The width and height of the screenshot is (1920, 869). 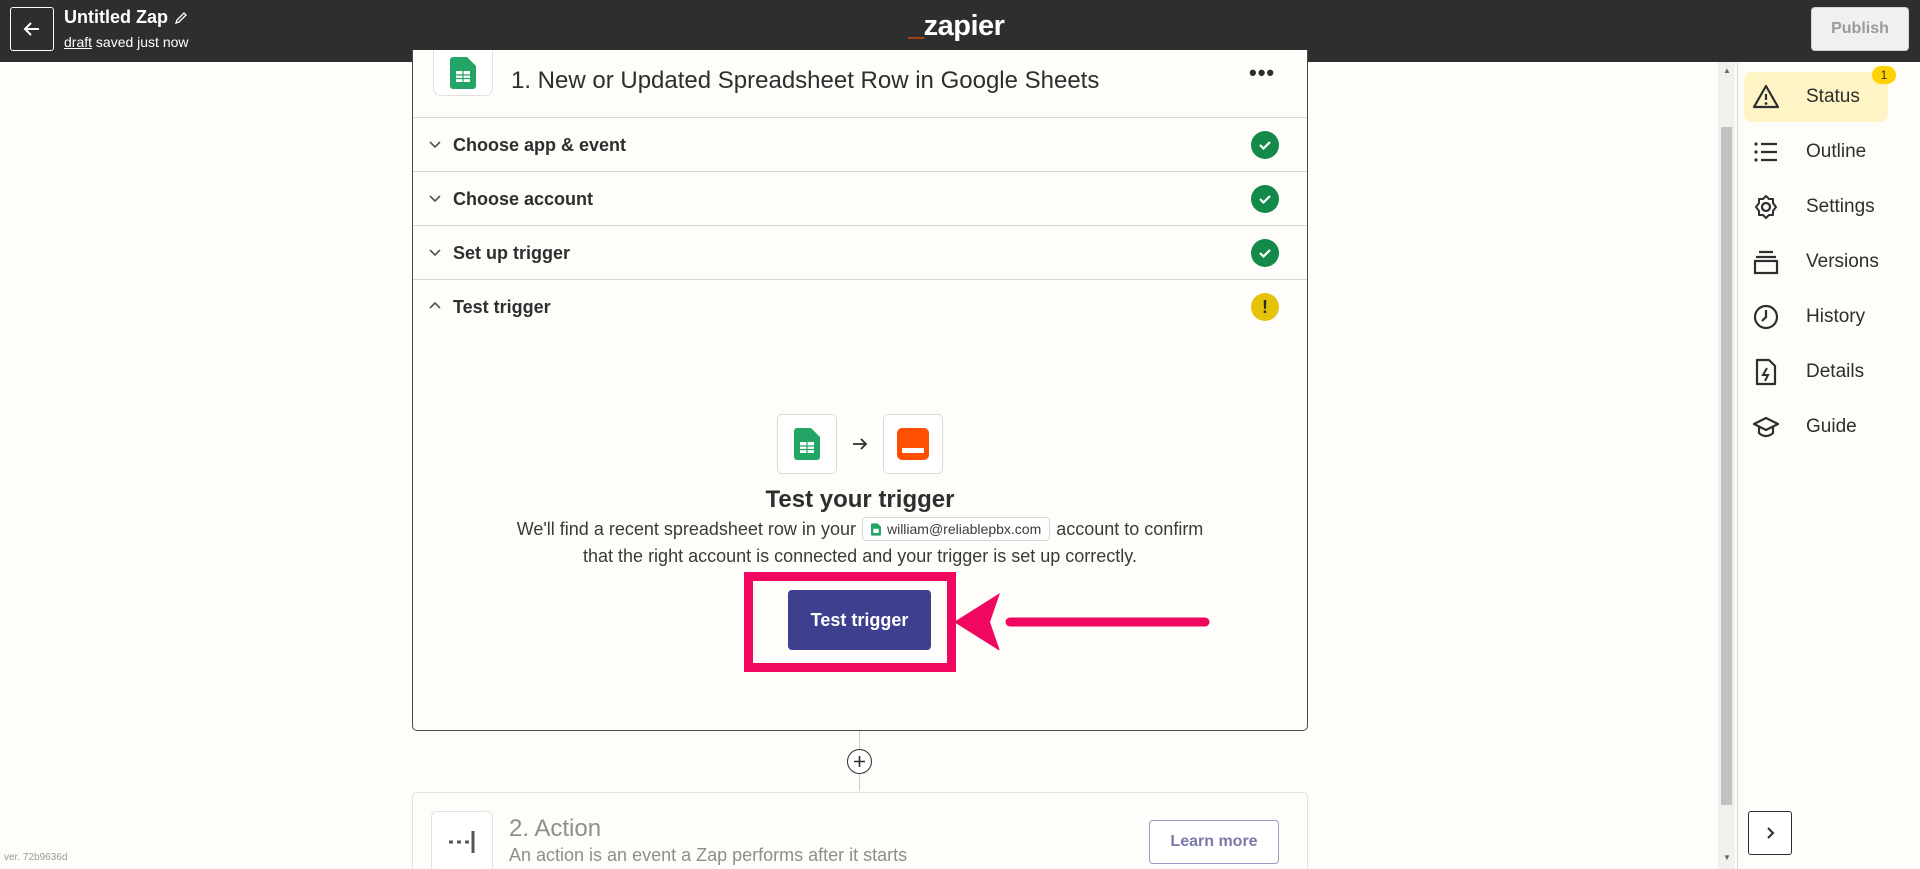 What do you see at coordinates (181, 18) in the screenshot?
I see `pencil-icon` at bounding box center [181, 18].